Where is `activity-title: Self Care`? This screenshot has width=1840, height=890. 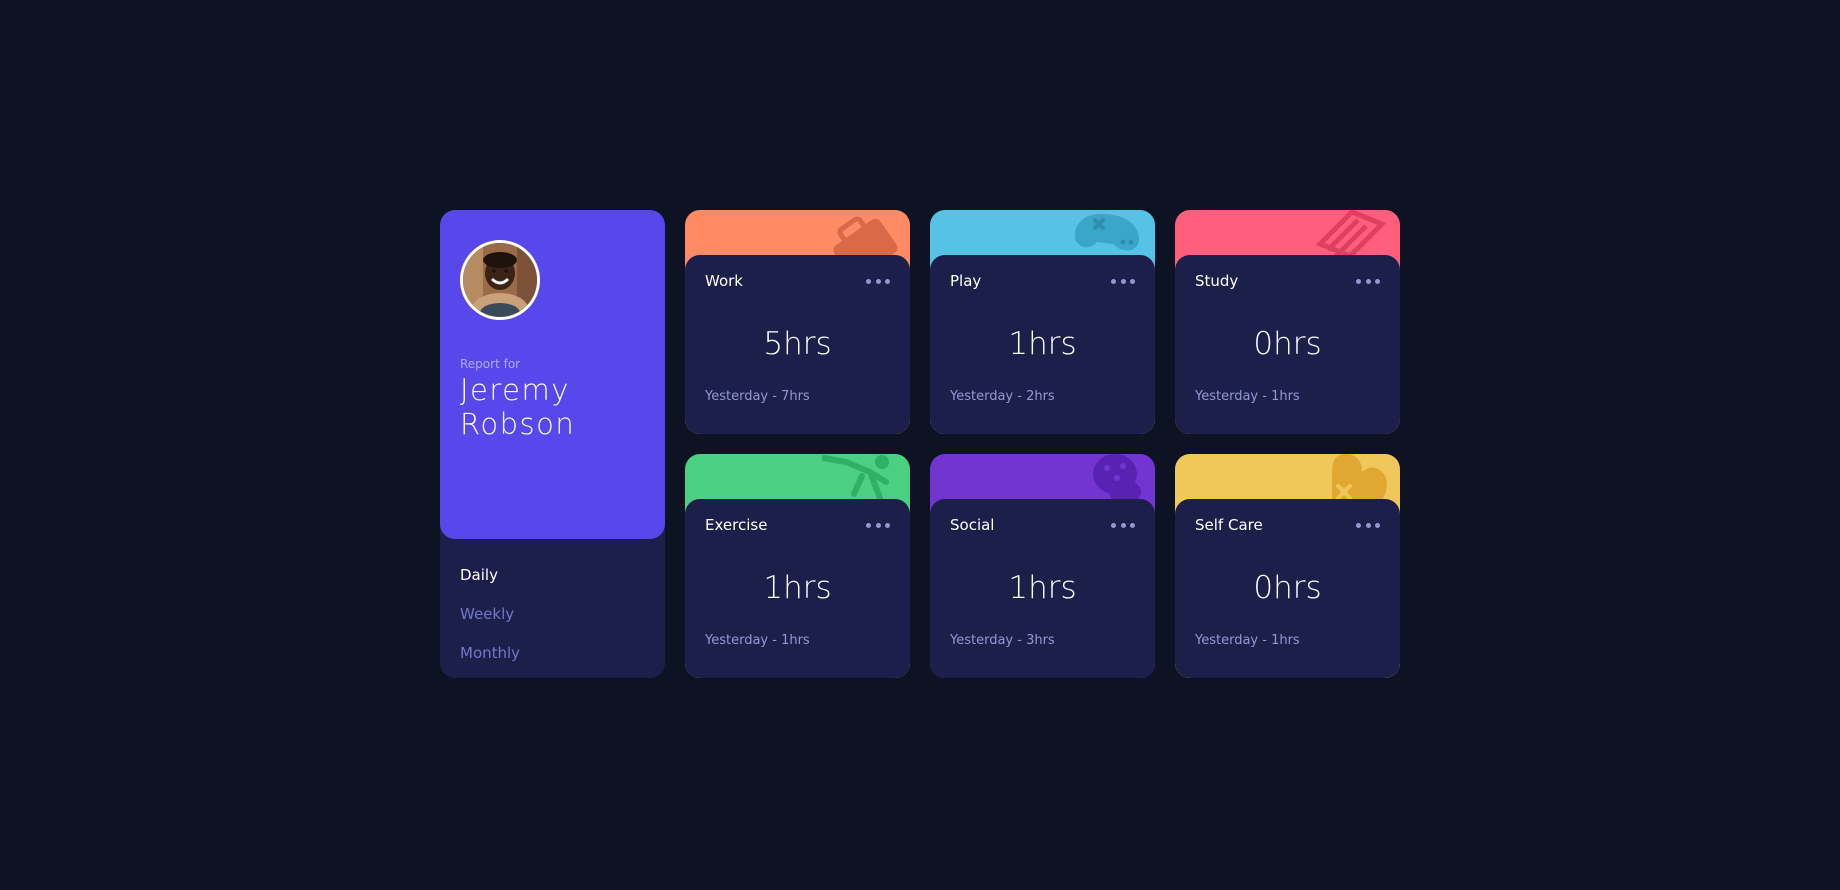
activity-title: Self Care is located at coordinates (1229, 525).